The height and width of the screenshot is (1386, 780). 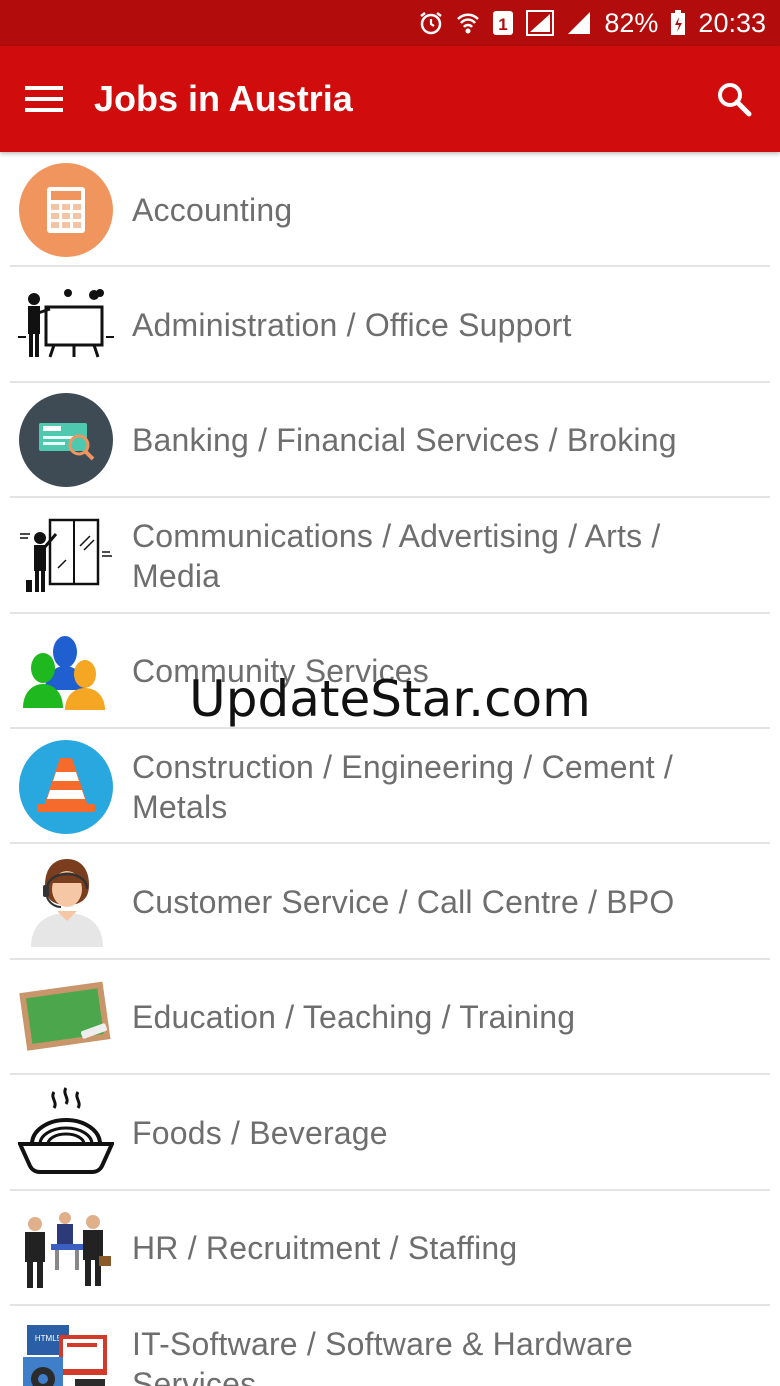 What do you see at coordinates (354, 1017) in the screenshot?
I see `category-label: Education / Teaching / Training` at bounding box center [354, 1017].